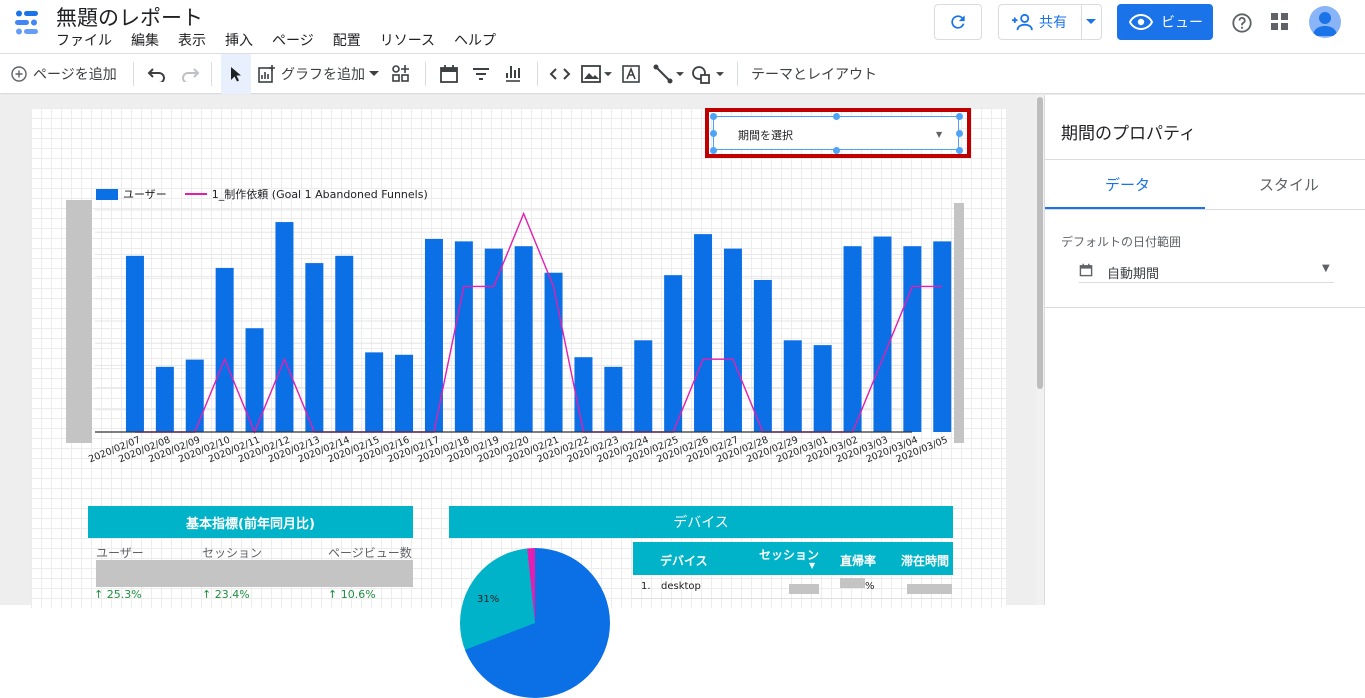 This screenshot has width=1365, height=698. I want to click on share-dropdown-icon, so click(1091, 22).